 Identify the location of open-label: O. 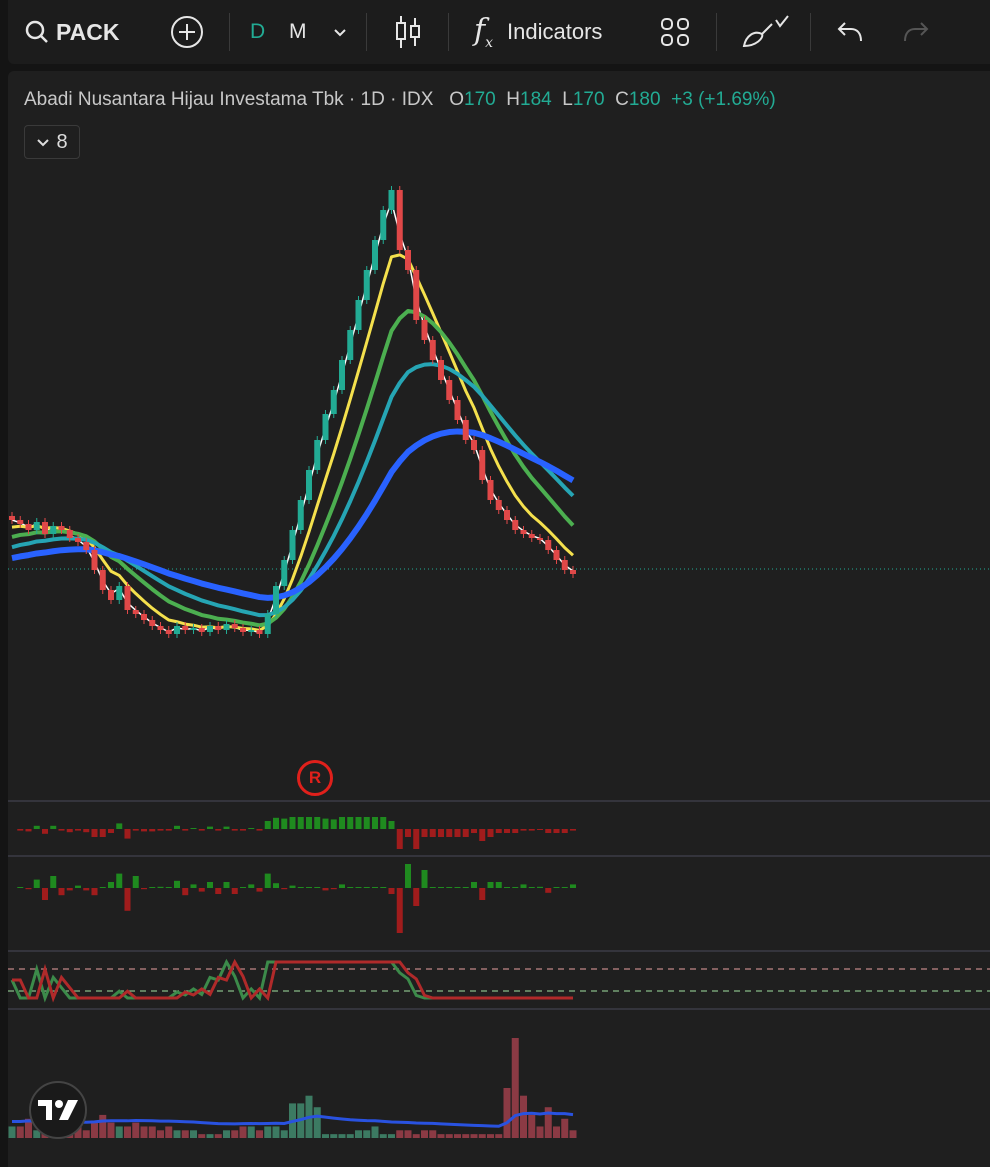
(457, 99).